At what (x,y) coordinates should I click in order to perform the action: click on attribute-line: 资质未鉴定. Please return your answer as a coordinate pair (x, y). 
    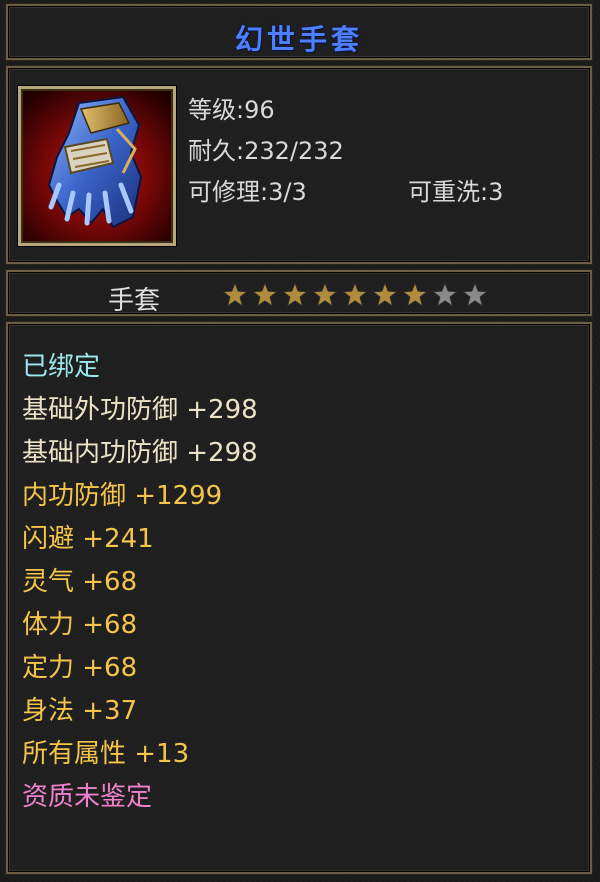
    Looking at the image, I should click on (87, 797).